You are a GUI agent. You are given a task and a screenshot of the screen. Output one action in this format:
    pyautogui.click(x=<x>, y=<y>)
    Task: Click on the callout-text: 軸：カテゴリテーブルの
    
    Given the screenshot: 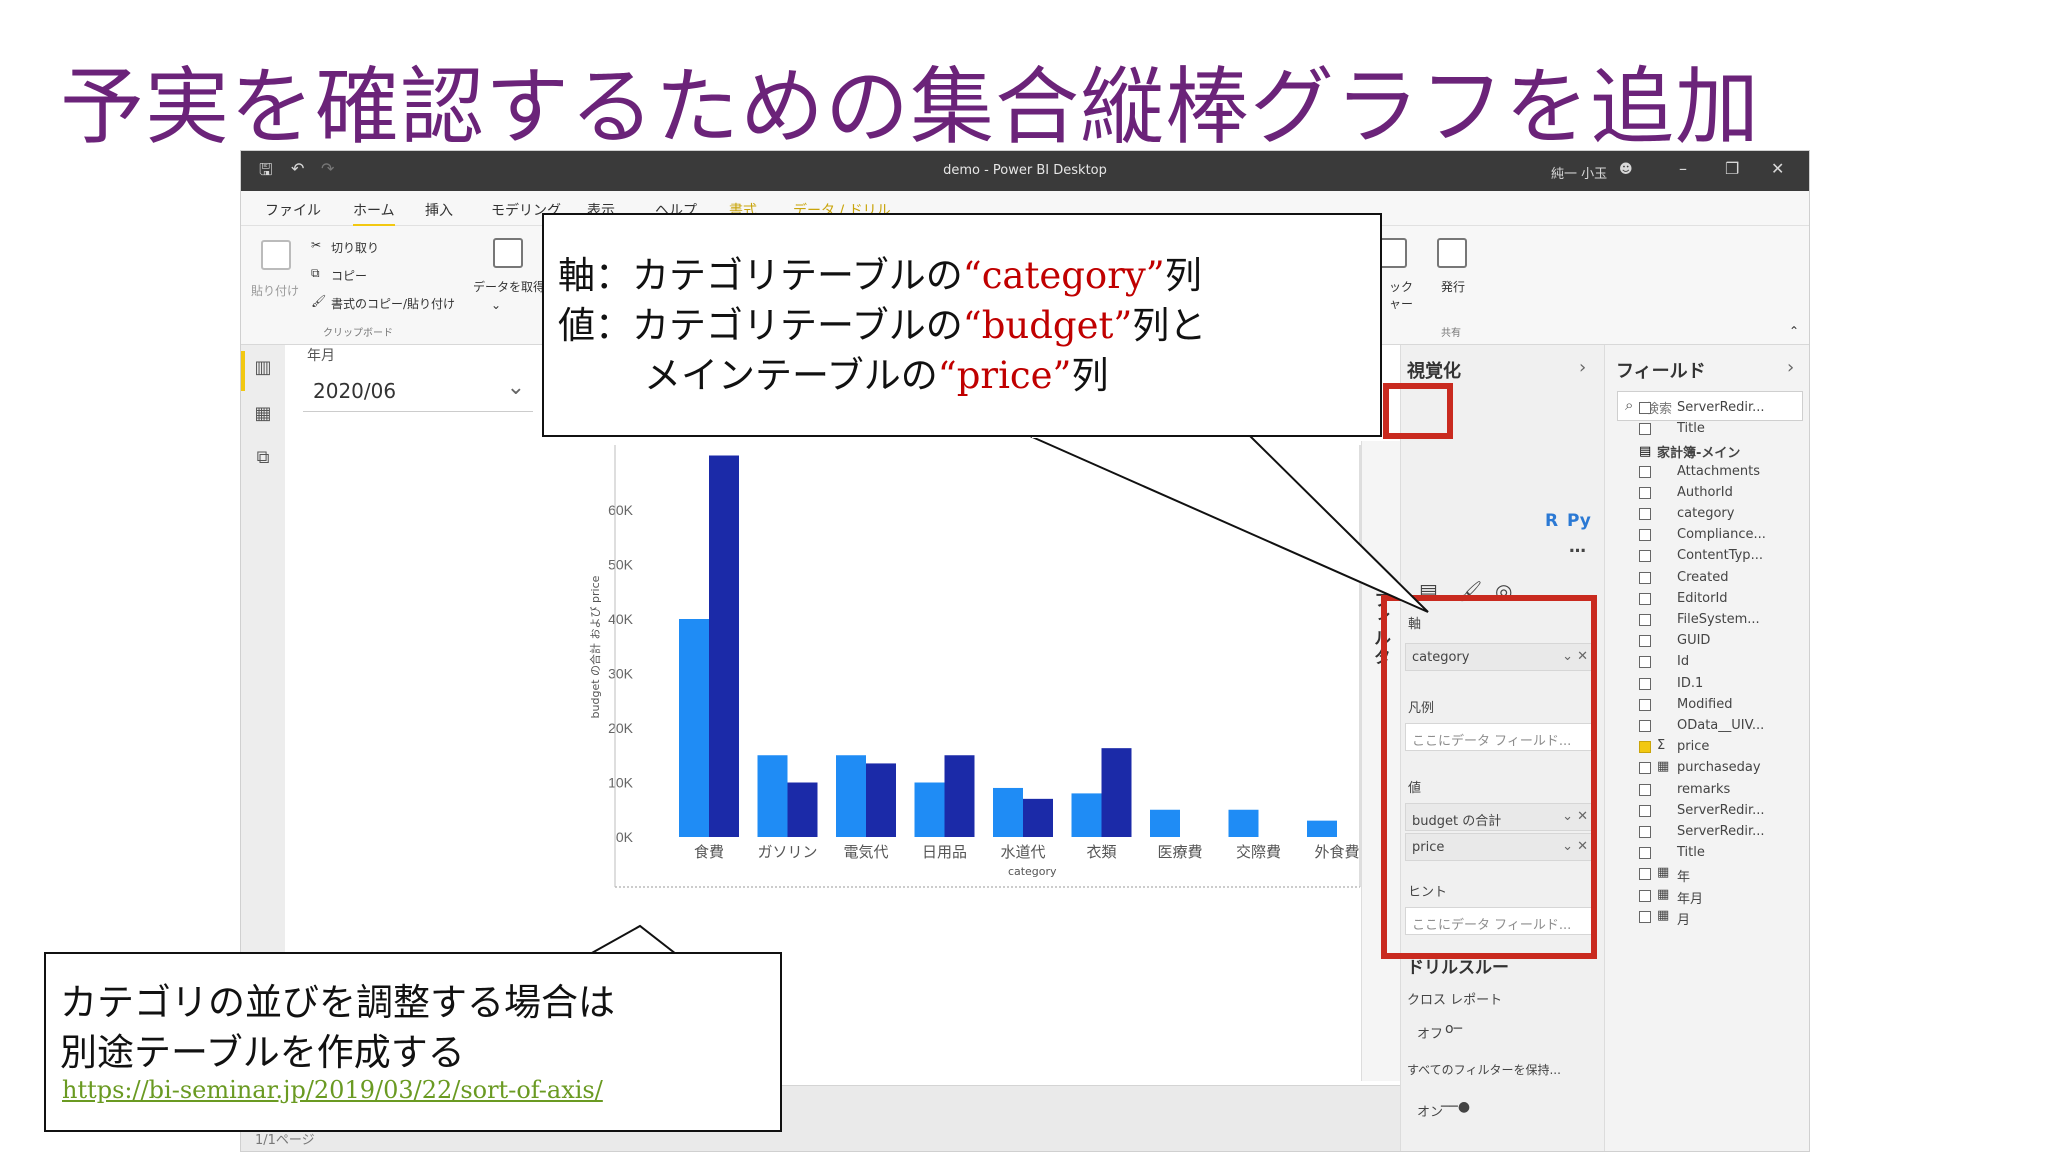 What is the action you would take?
    pyautogui.click(x=760, y=275)
    